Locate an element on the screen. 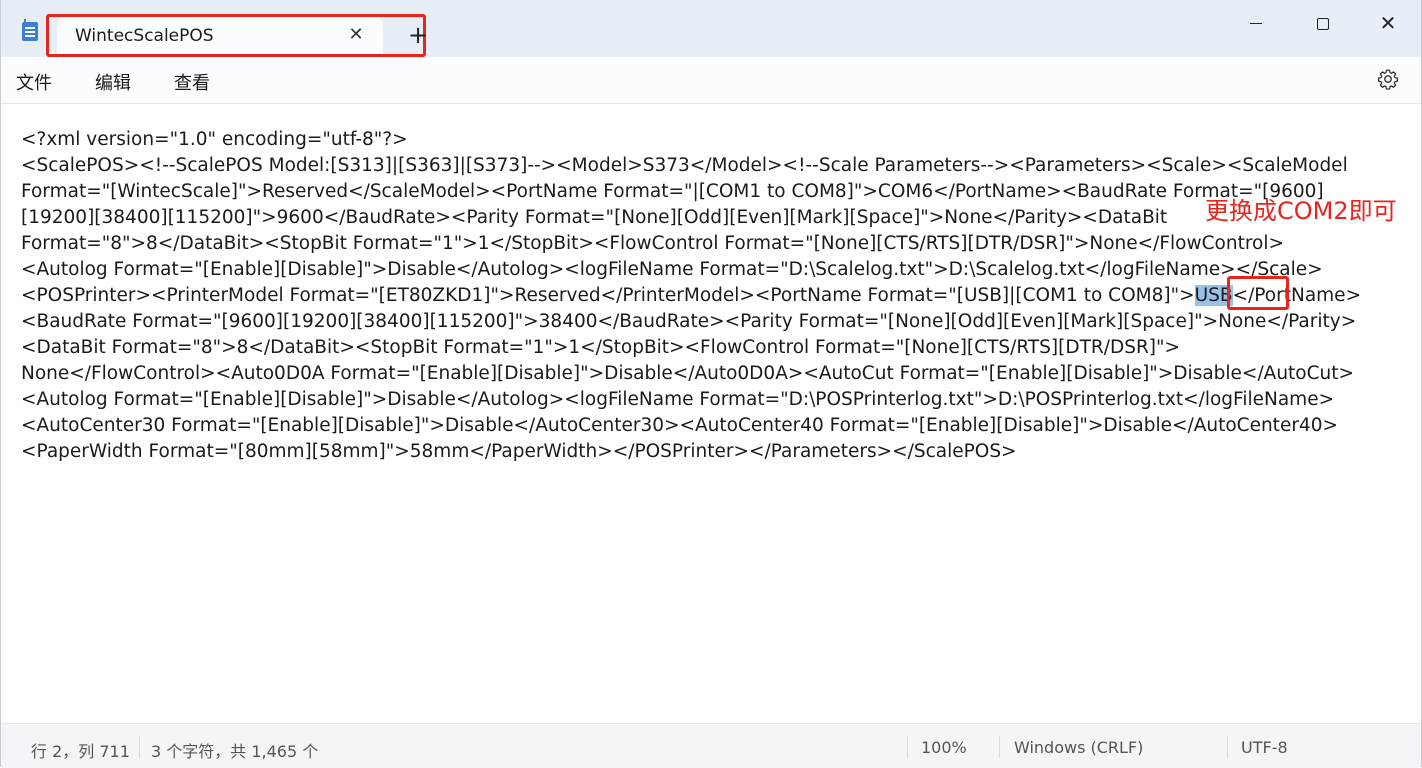  tab-wintecscalepos: WintecScalePOS ✕ is located at coordinates (220, 37).